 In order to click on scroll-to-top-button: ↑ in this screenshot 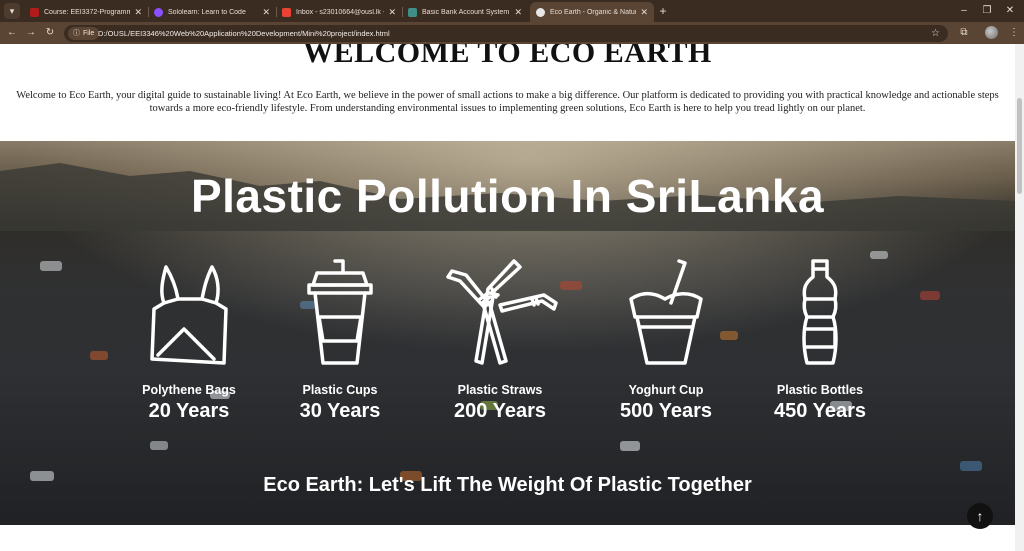, I will do `click(980, 516)`.